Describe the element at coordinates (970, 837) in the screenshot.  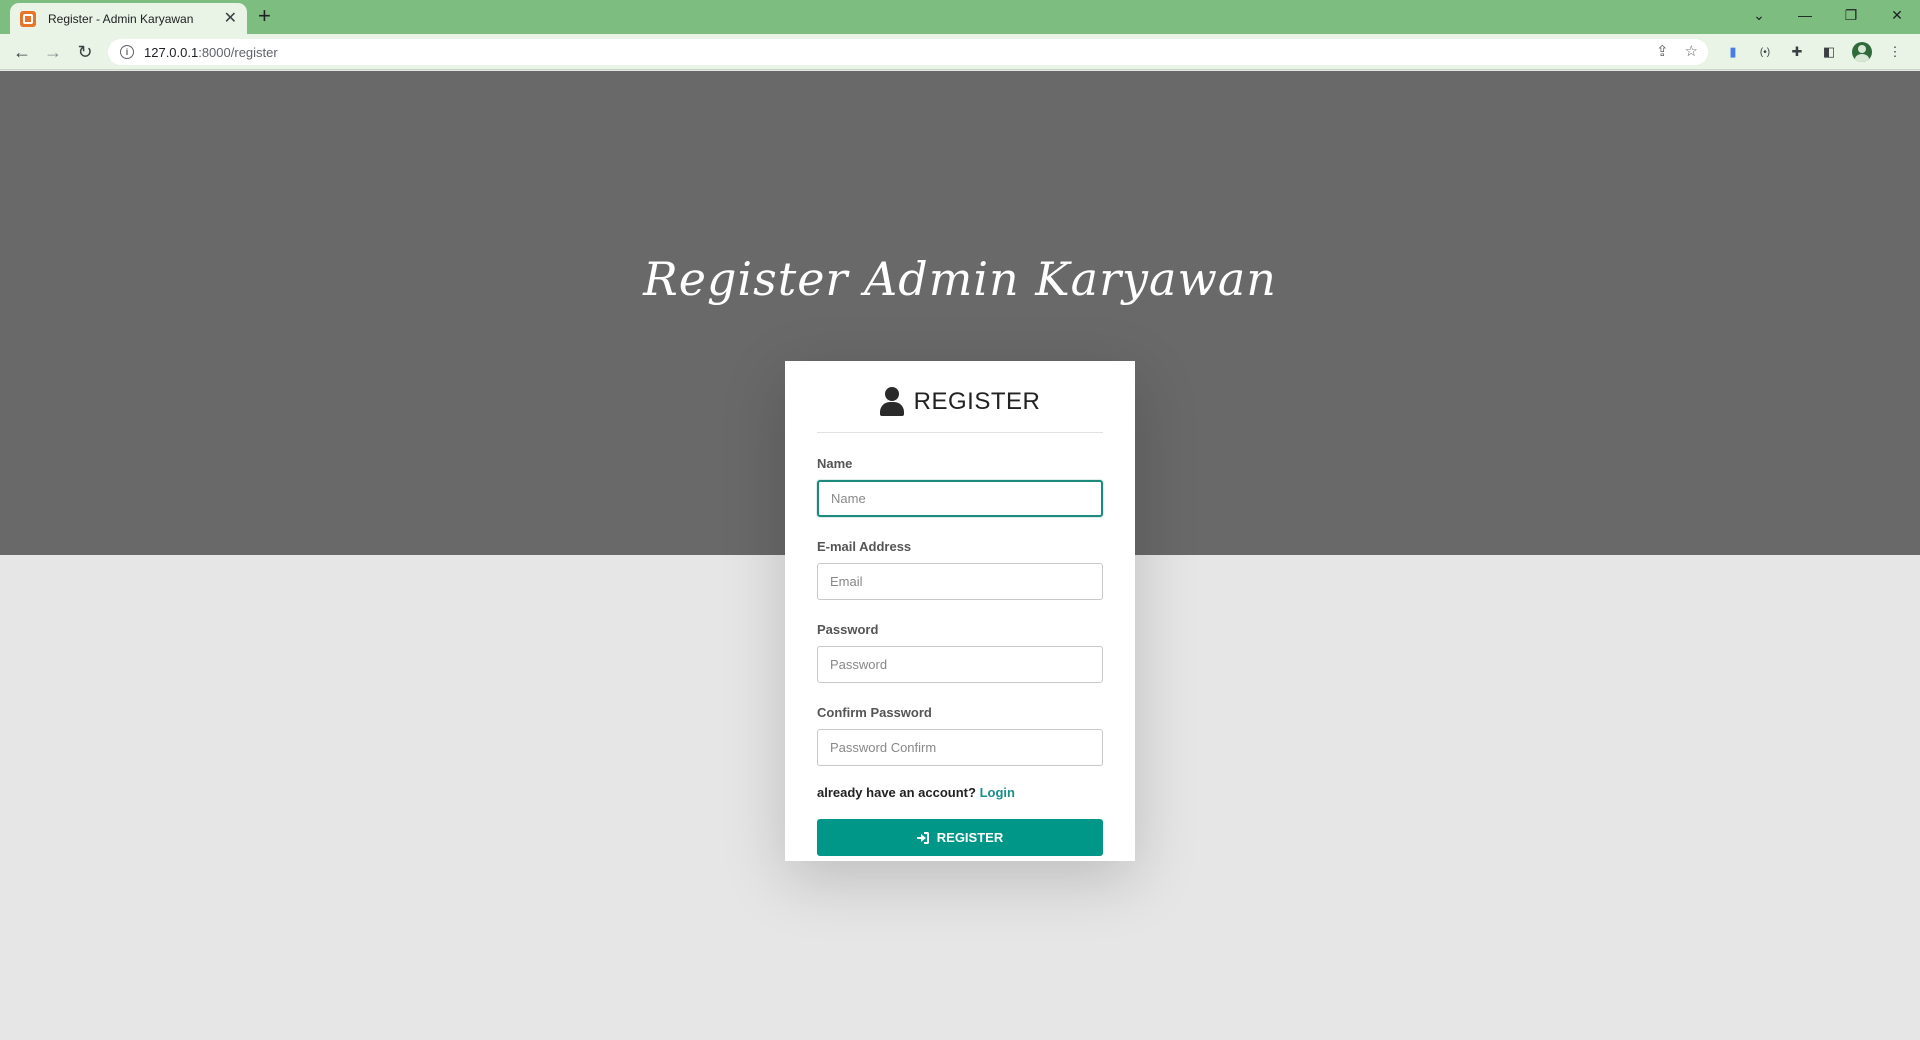
I see `register-button-label: REGISTER` at that location.